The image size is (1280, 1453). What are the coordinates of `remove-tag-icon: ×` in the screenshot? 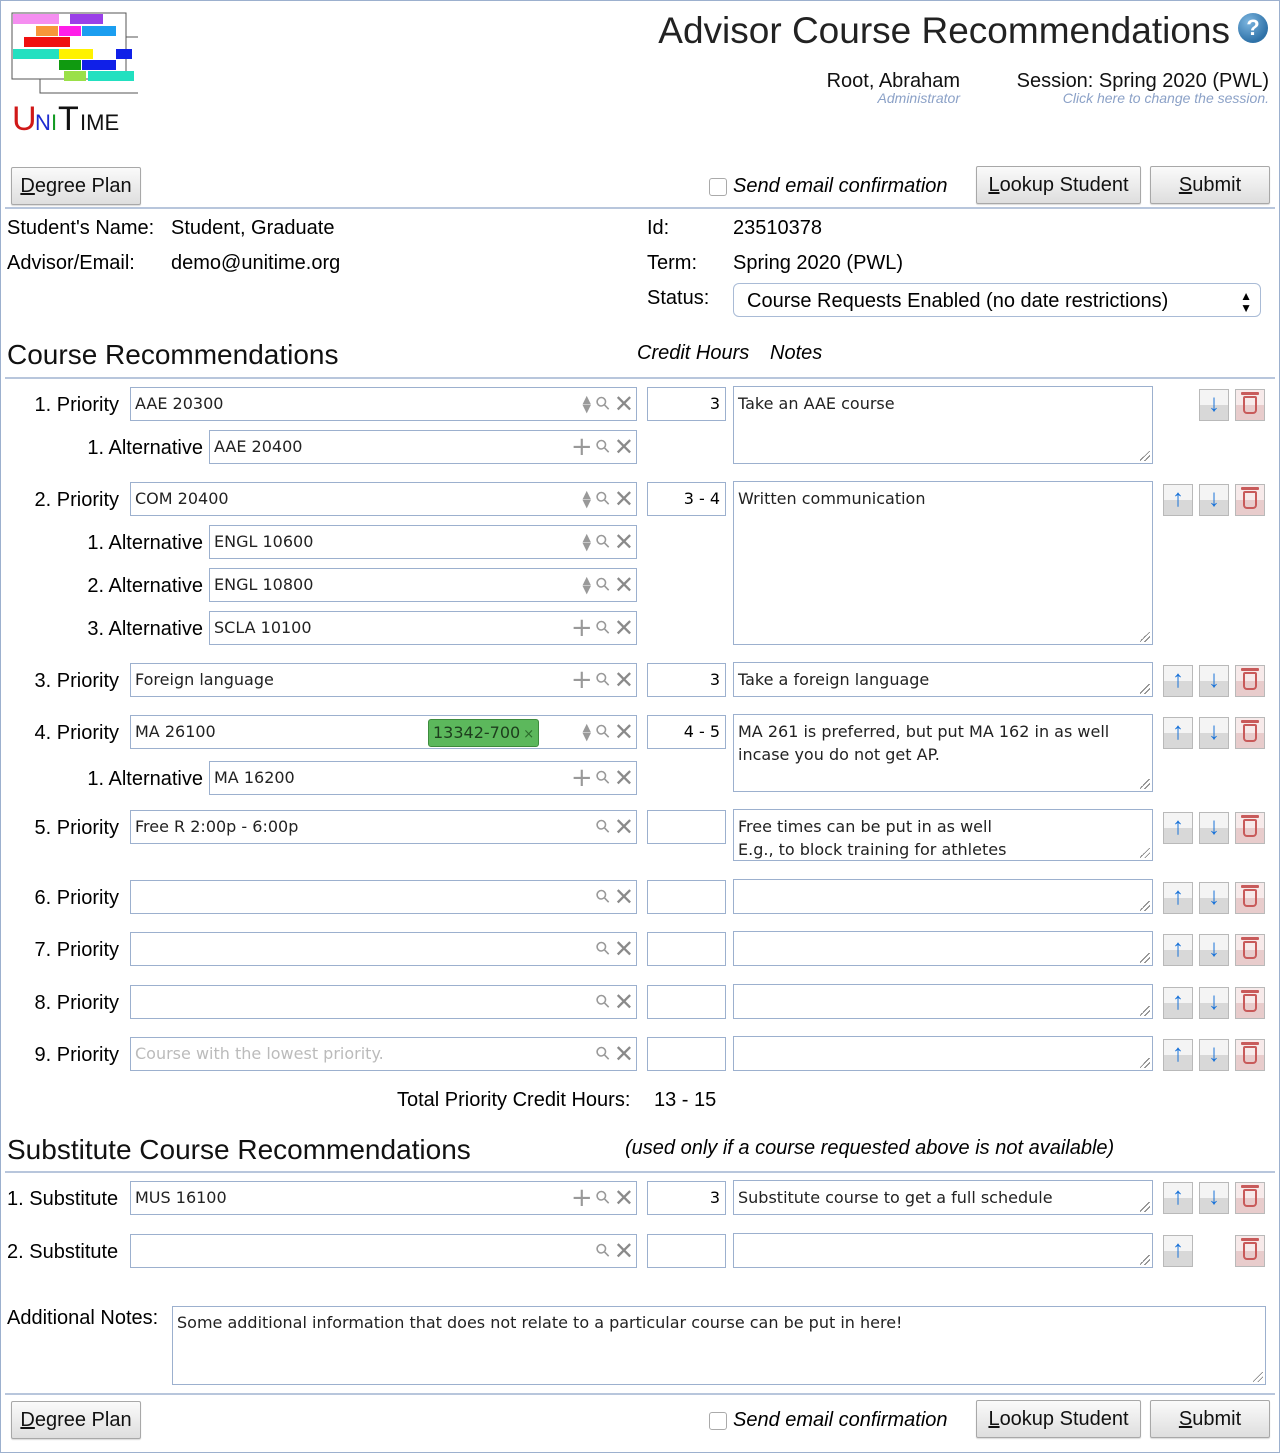 It's located at (528, 734).